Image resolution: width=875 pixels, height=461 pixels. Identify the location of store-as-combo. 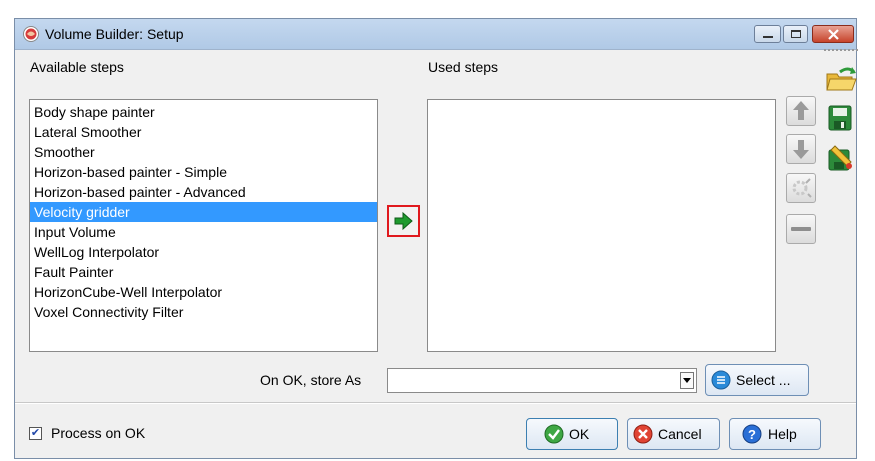
(542, 380).